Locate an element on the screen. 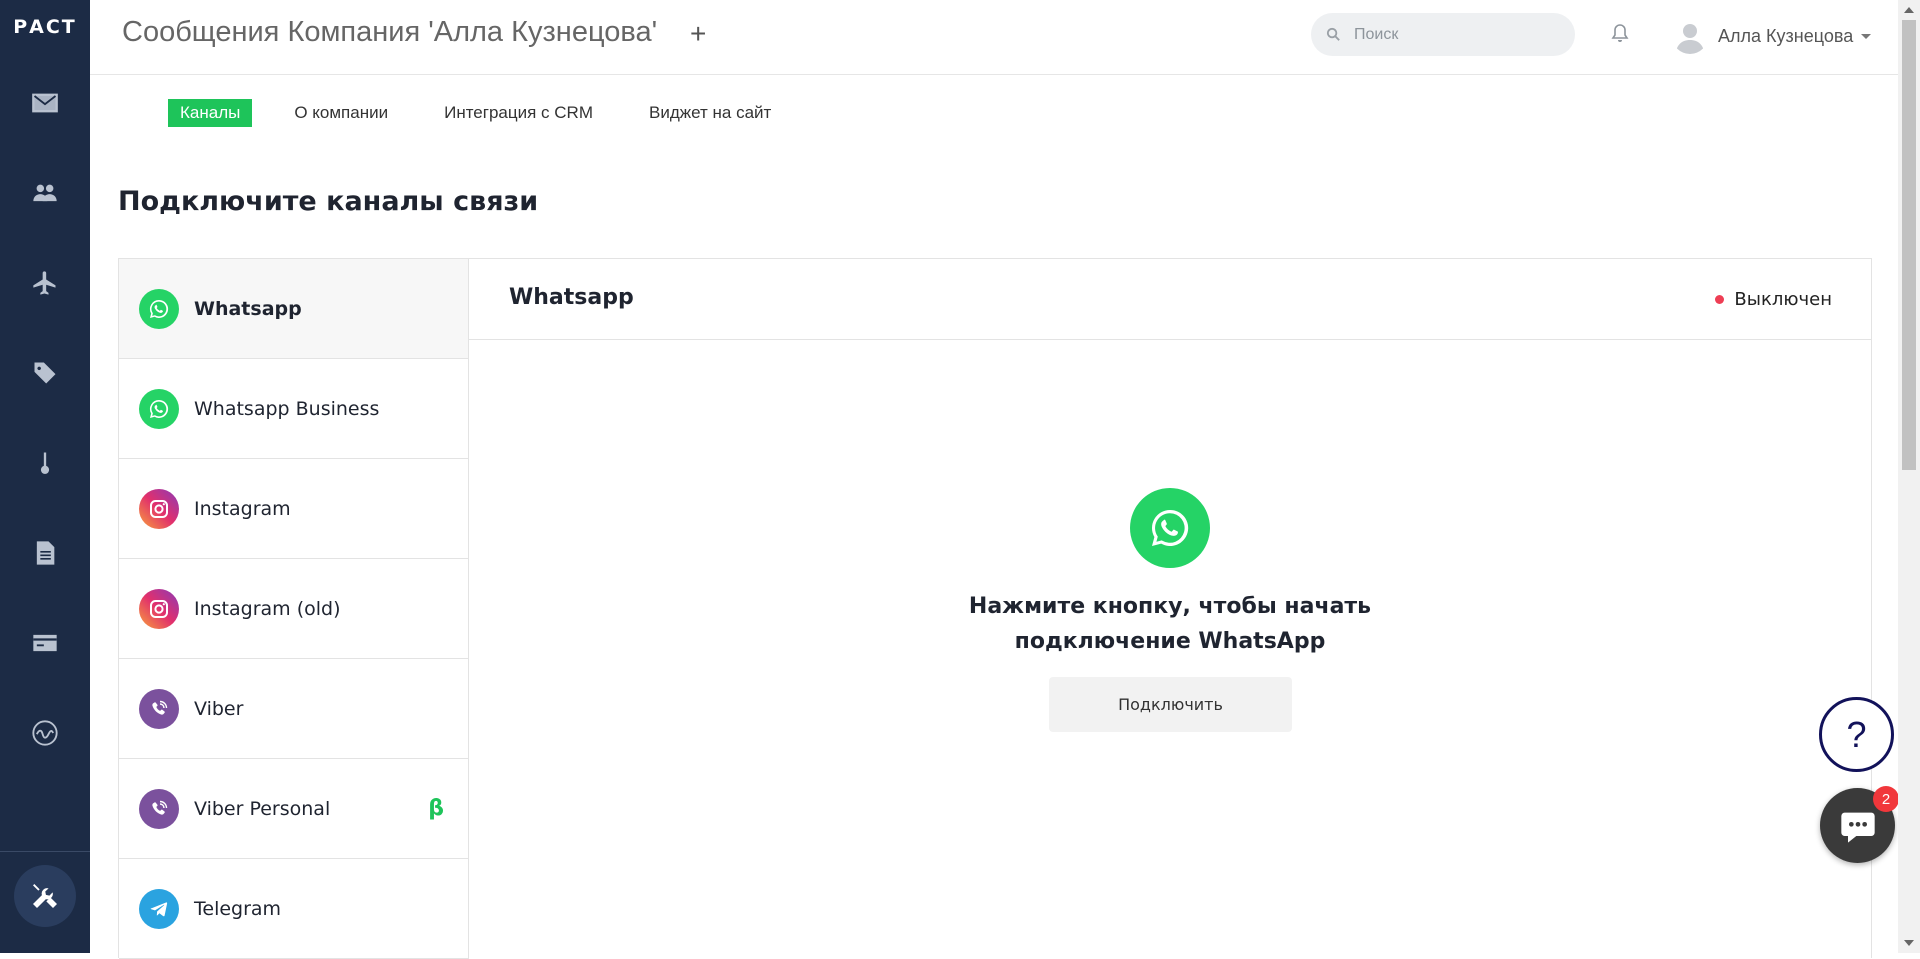 The width and height of the screenshot is (1920, 959). page-scrollbar is located at coordinates (1909, 476).